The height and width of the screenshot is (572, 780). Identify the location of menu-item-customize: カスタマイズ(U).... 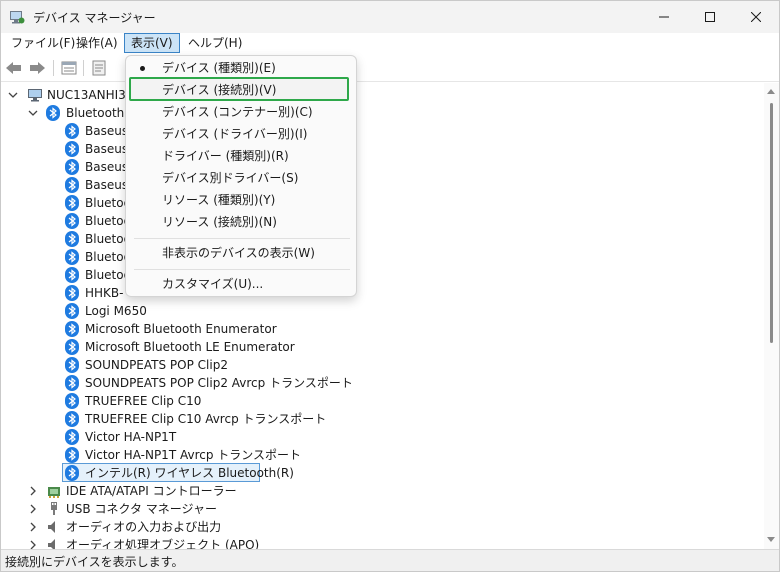
(241, 284).